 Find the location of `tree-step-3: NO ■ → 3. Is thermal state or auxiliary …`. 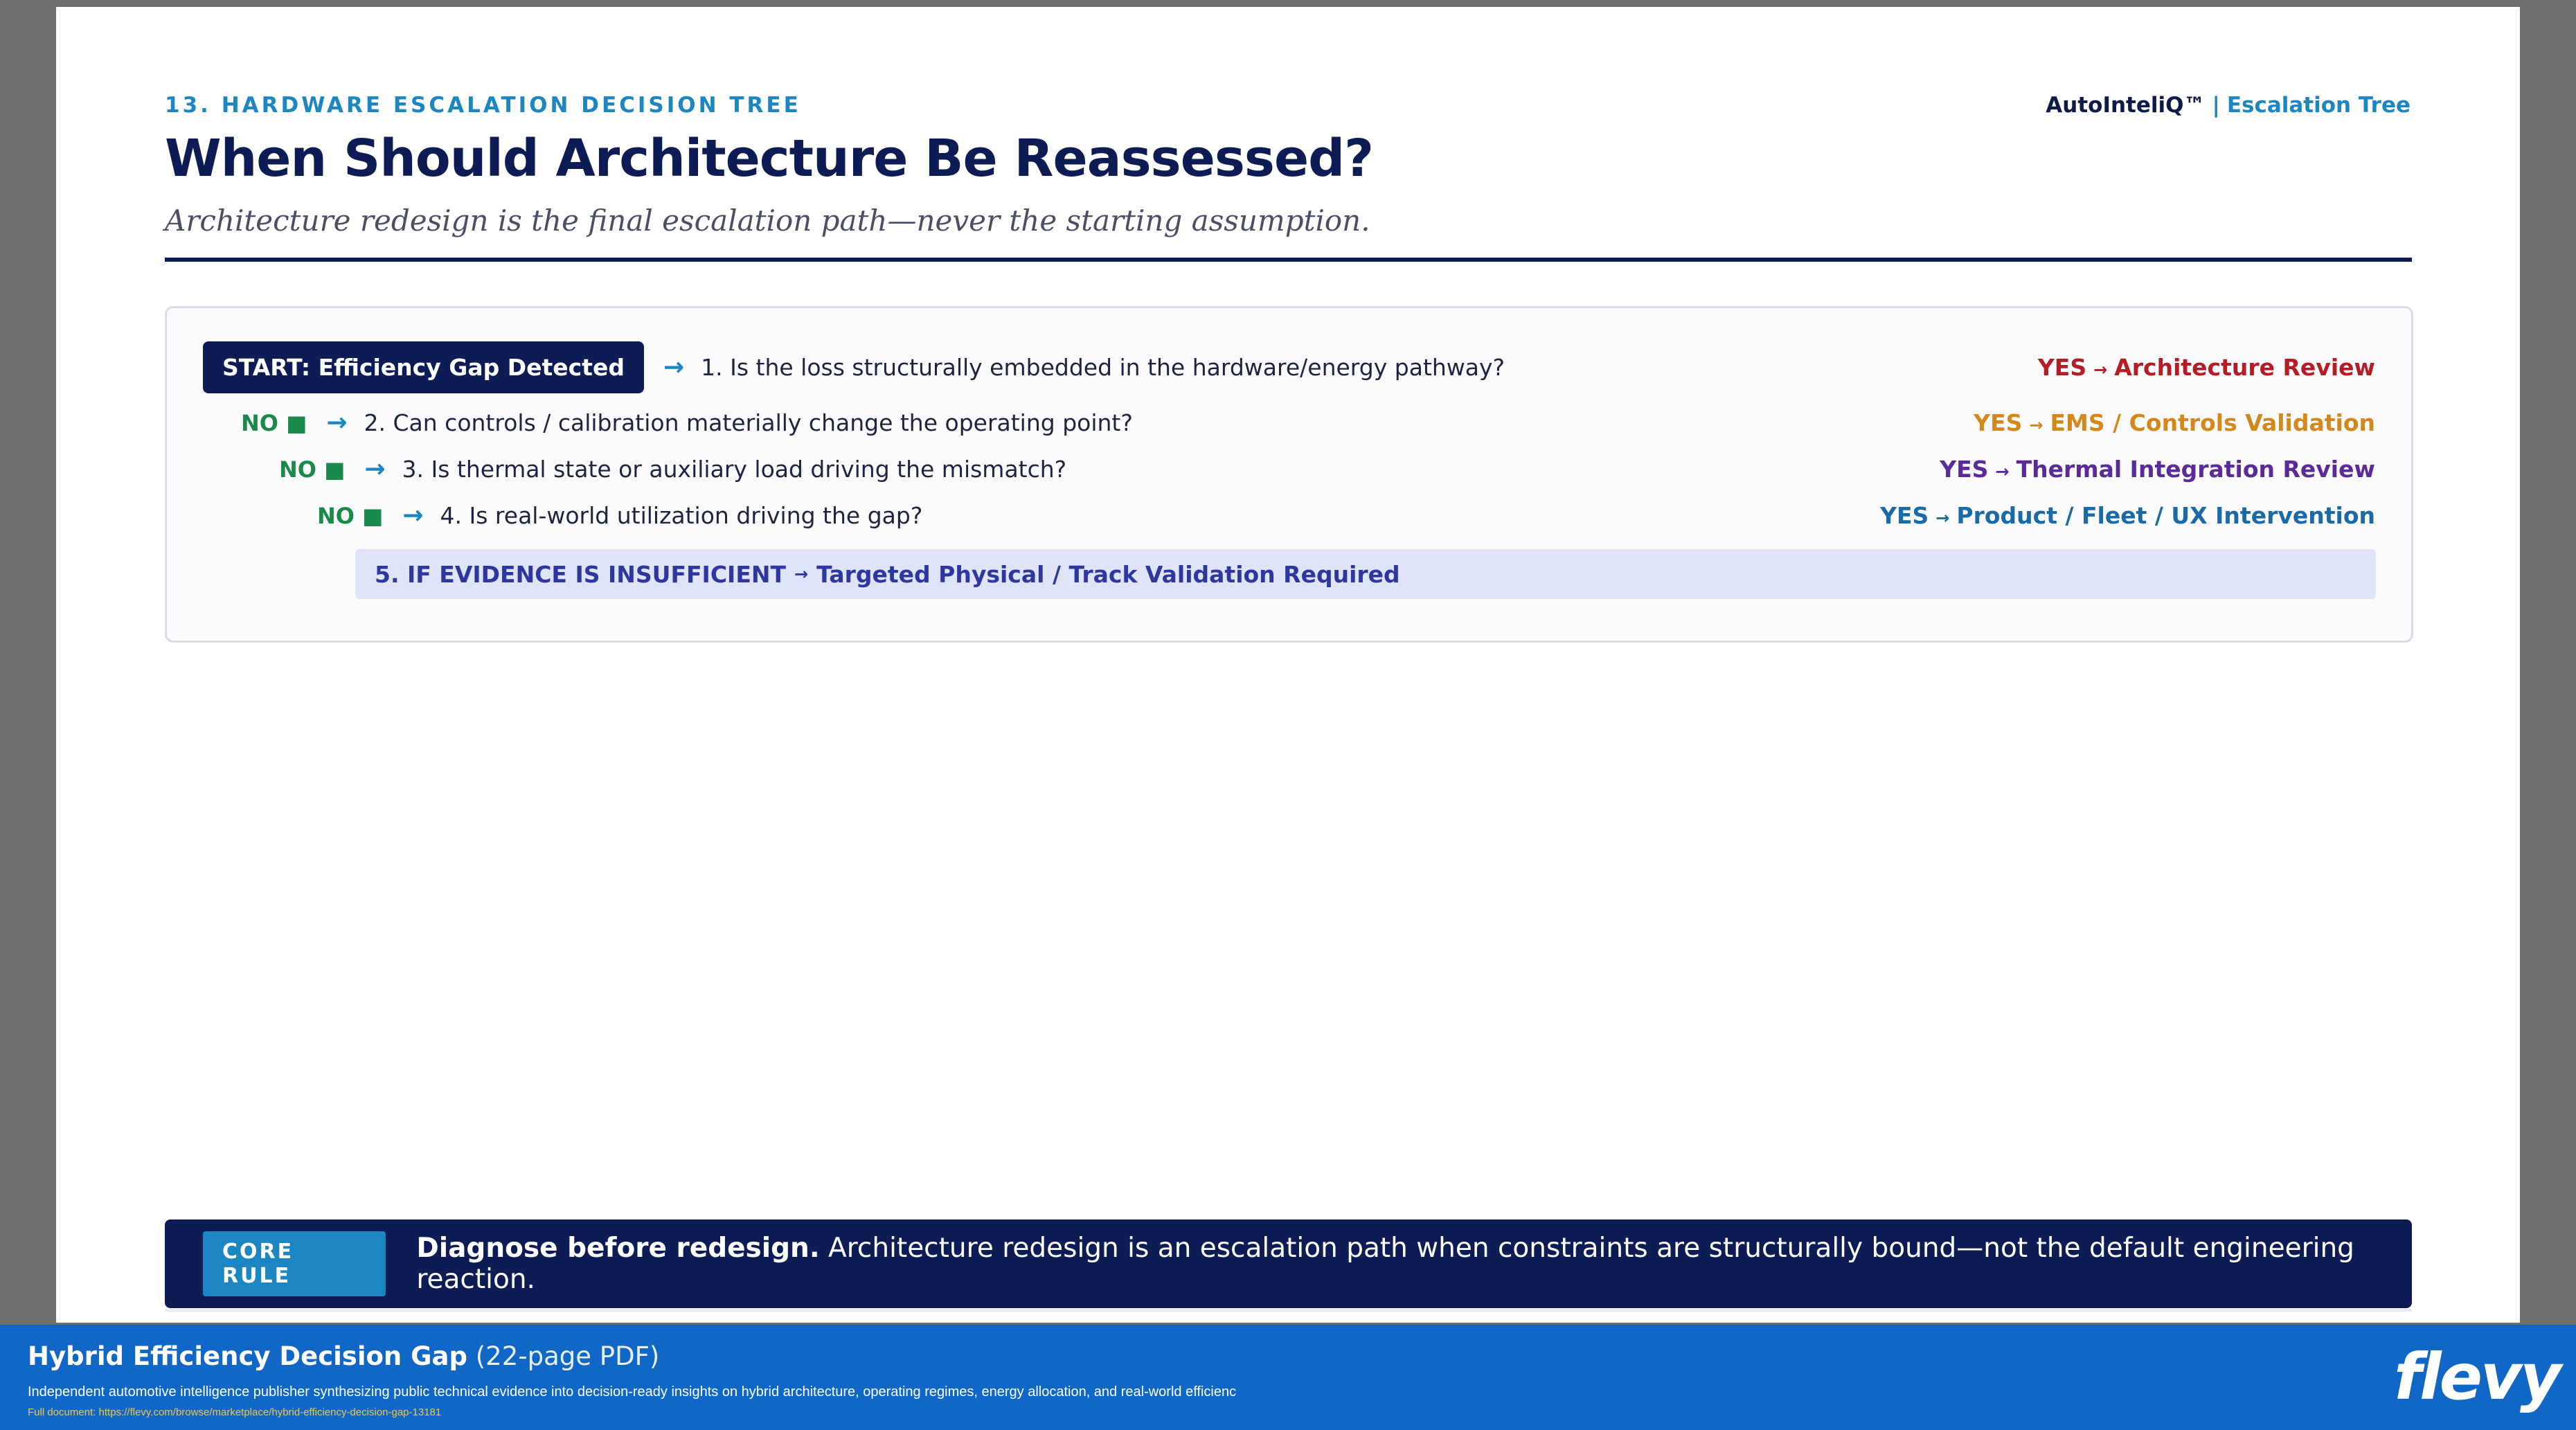

tree-step-3: NO ■ → 3. Is thermal state or auxiliary … is located at coordinates (1345, 469).